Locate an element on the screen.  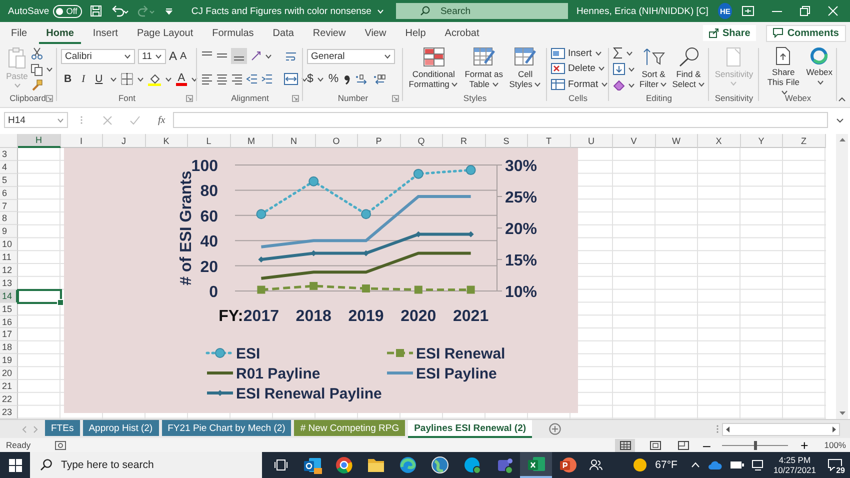
row-header: 19 is located at coordinates (9, 361).